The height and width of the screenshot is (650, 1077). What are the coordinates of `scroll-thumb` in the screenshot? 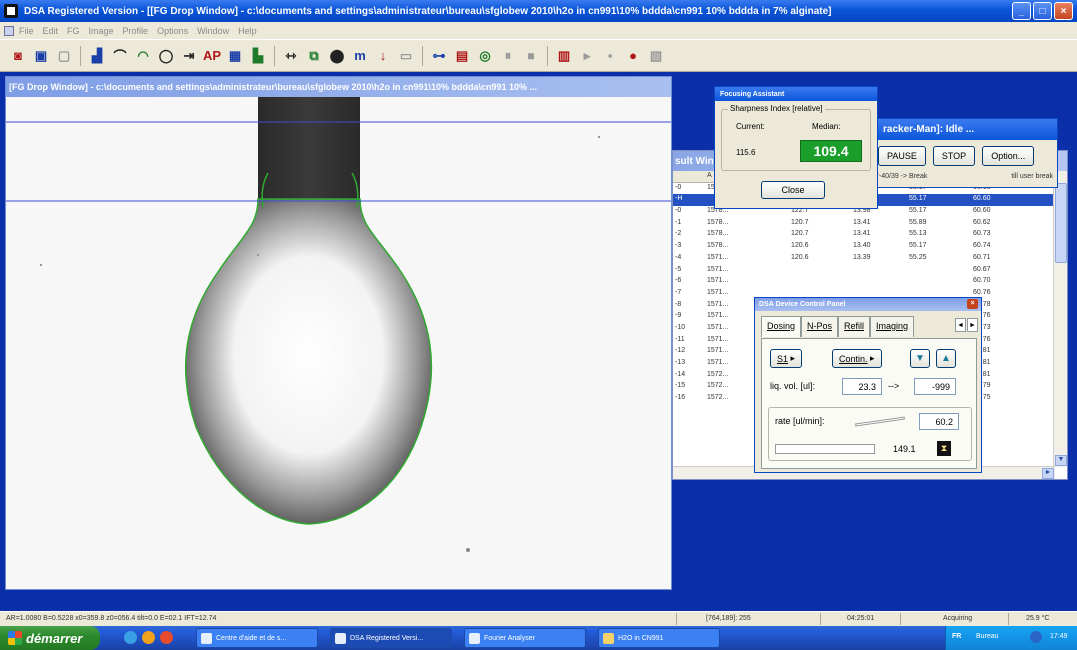 It's located at (1061, 223).